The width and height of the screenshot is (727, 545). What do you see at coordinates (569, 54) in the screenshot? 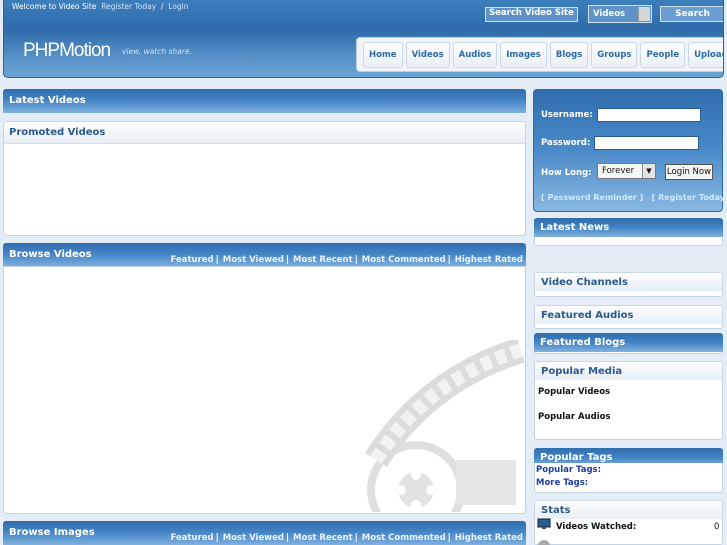
I see `nav-blogs: Blogs` at bounding box center [569, 54].